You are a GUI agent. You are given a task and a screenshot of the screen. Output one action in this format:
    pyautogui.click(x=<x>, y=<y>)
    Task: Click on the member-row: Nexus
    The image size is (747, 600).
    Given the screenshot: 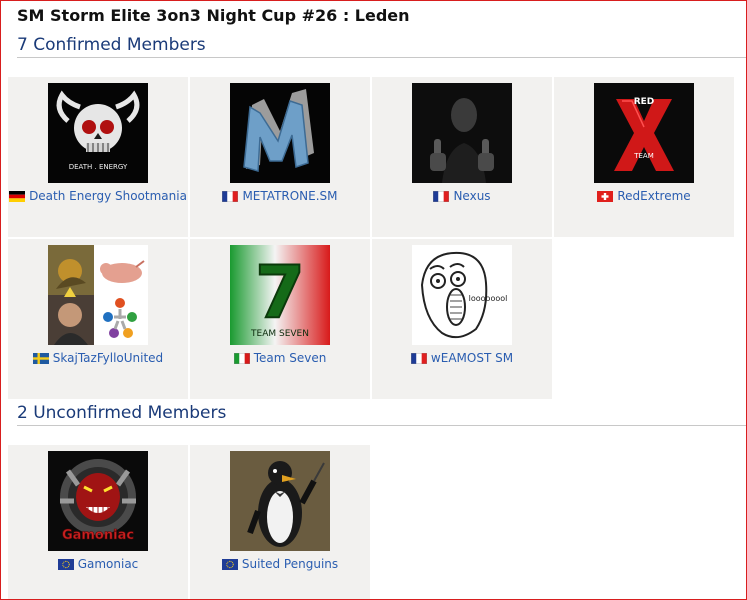 What is the action you would take?
    pyautogui.click(x=462, y=196)
    